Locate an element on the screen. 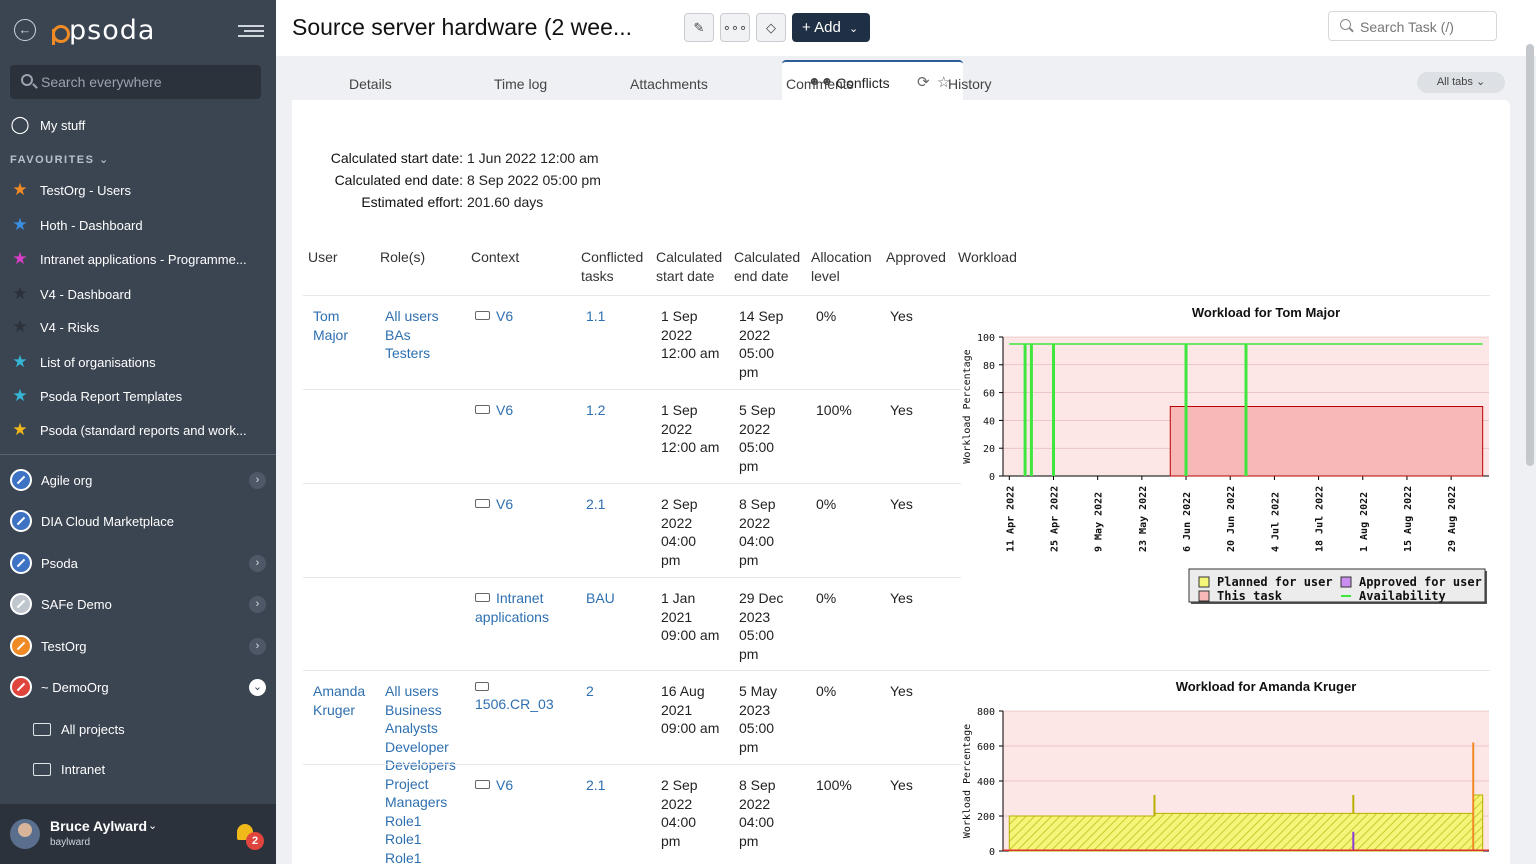 The height and width of the screenshot is (864, 1536). collapse-sidebar-icon is located at coordinates (251, 31).